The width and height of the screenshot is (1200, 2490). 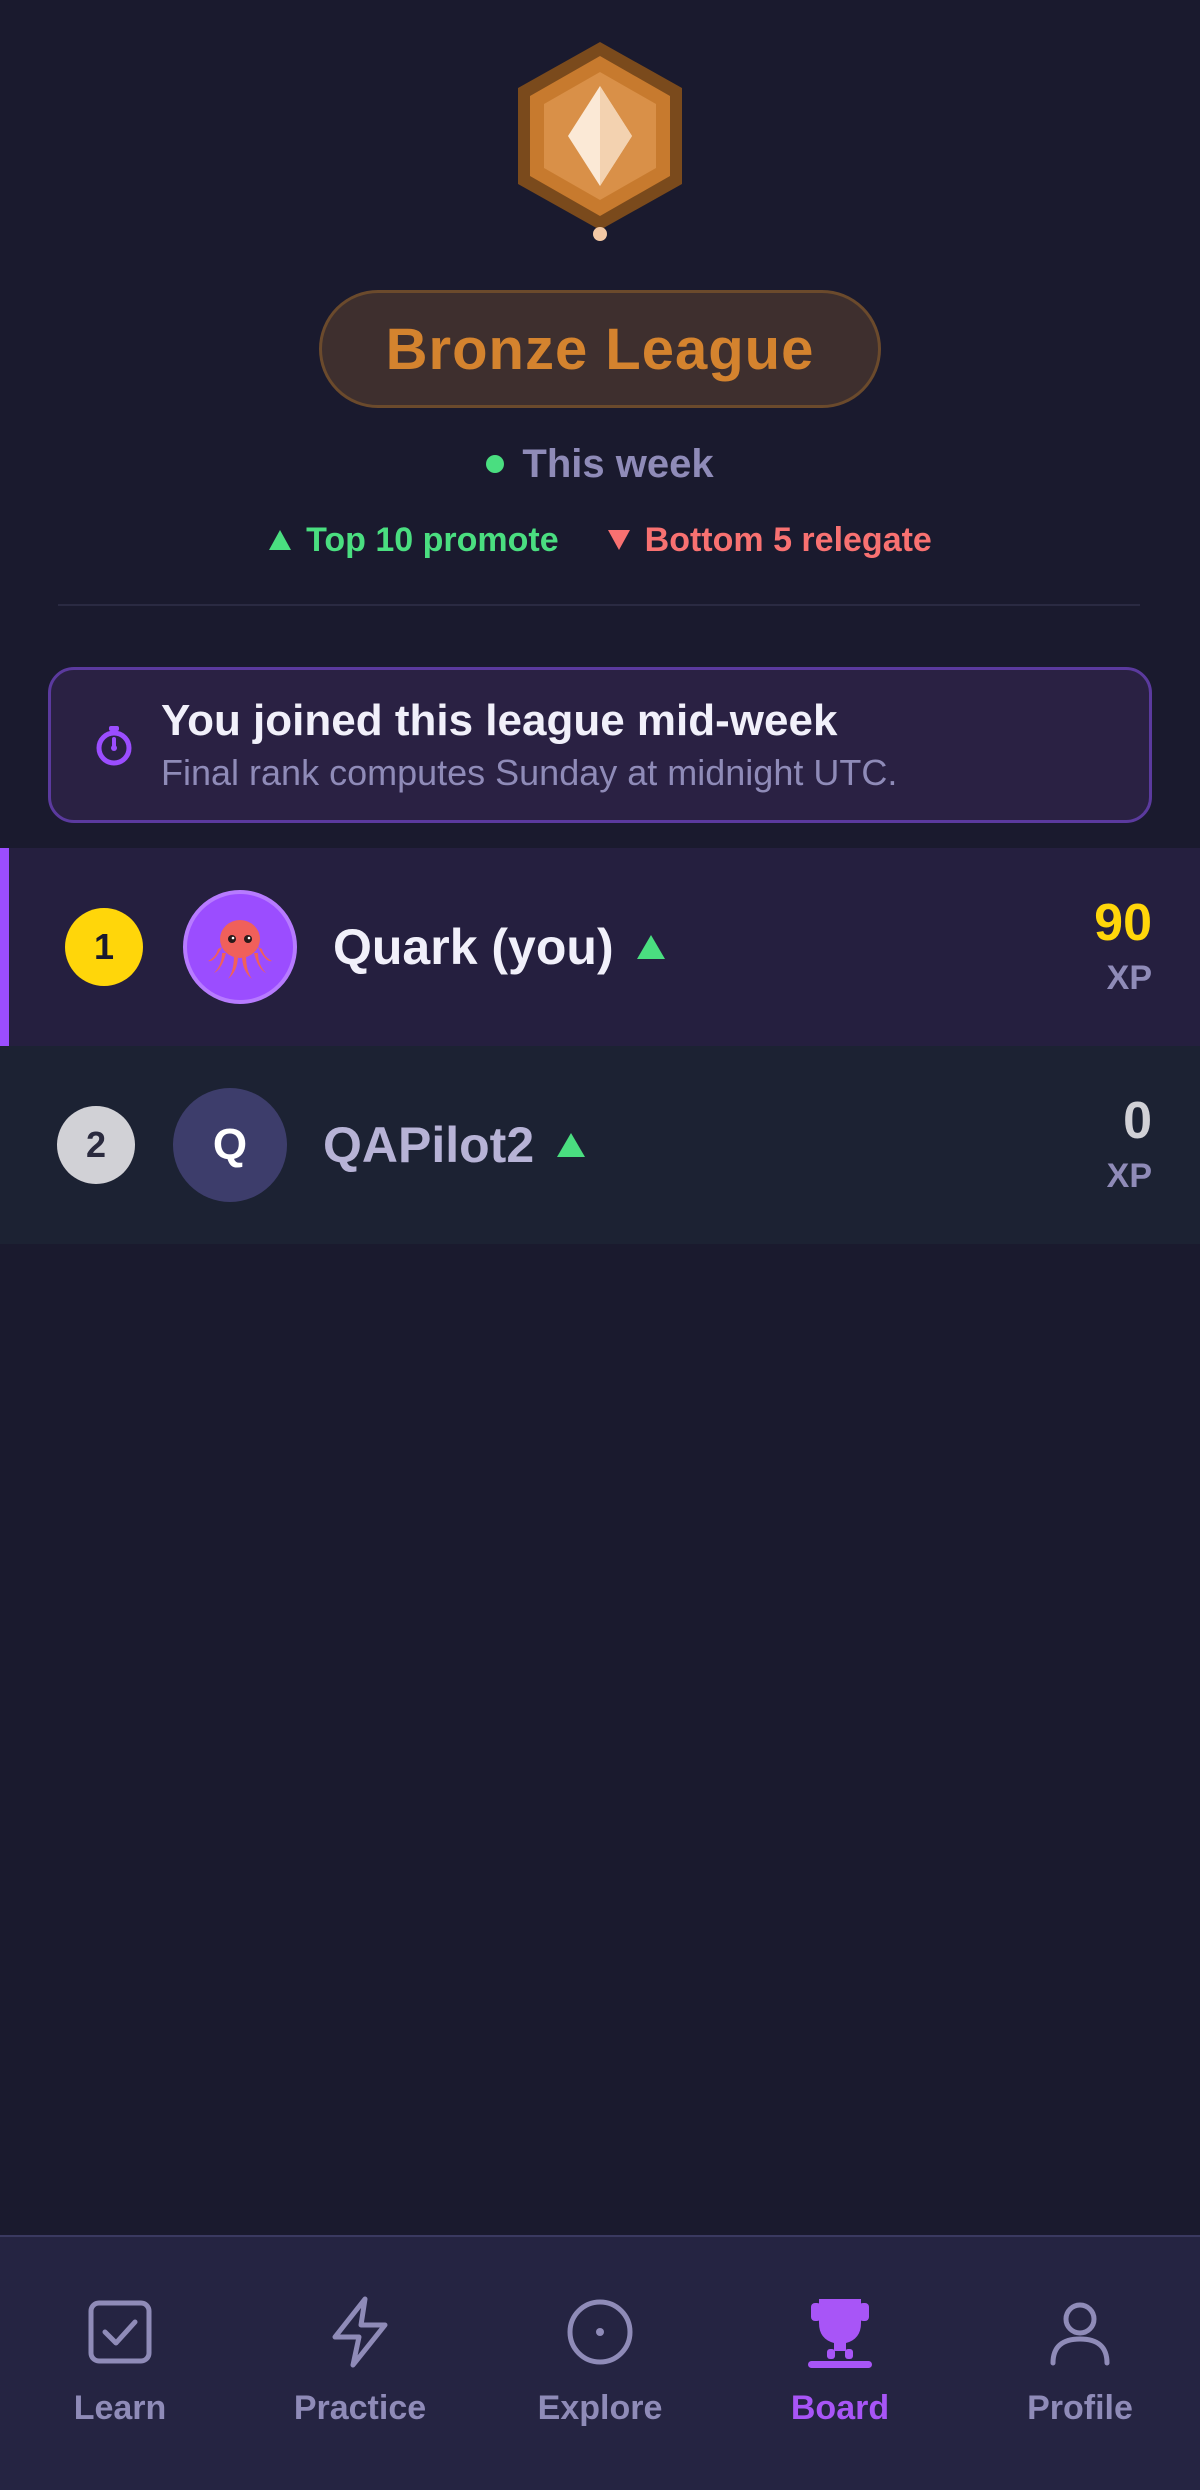 I want to click on user-name: Quark (you), so click(x=473, y=947).